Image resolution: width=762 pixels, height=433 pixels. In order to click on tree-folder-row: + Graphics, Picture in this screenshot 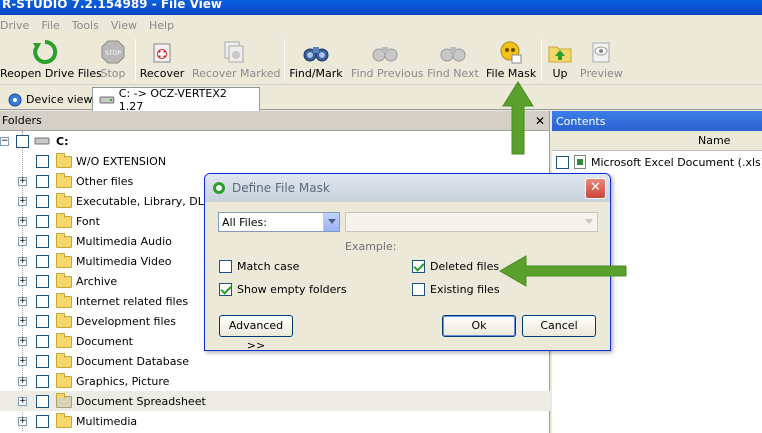, I will do `click(275, 381)`.